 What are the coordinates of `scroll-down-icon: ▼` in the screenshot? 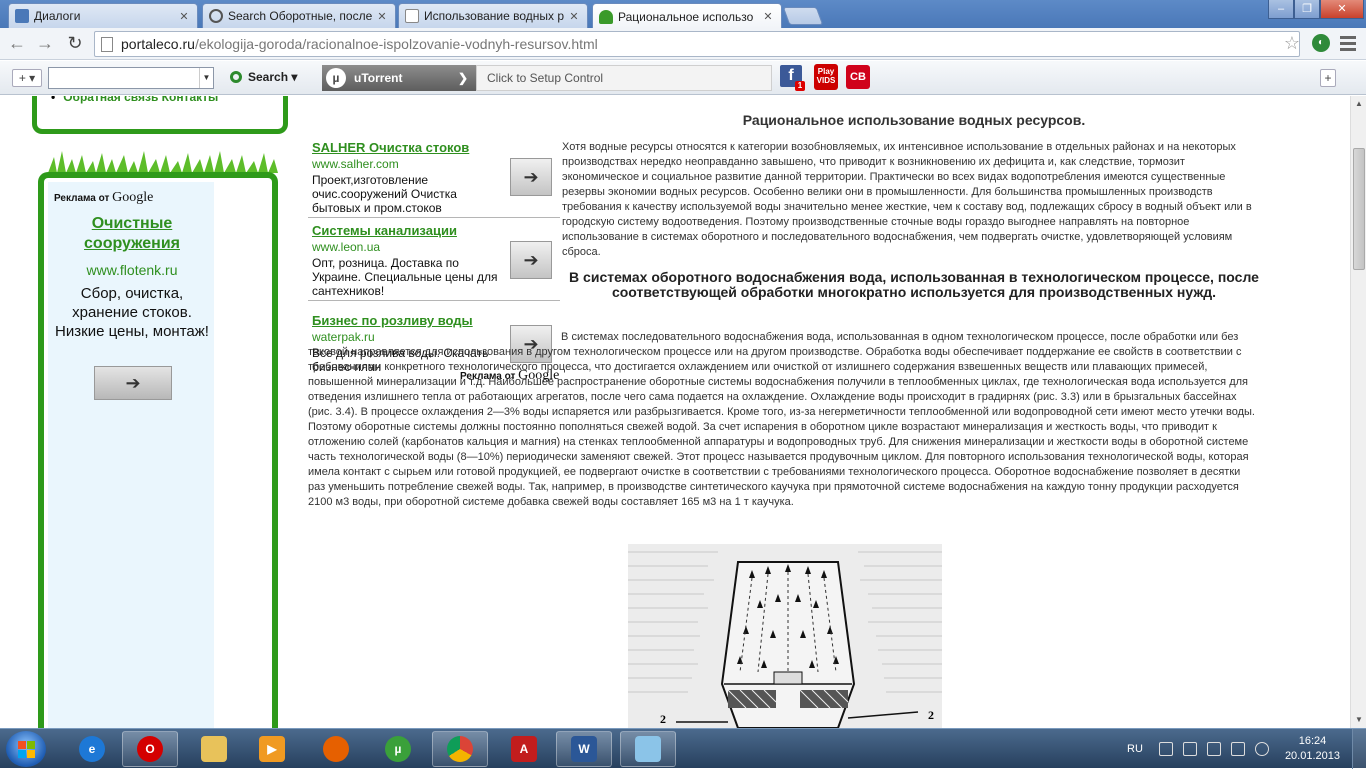 It's located at (1358, 720).